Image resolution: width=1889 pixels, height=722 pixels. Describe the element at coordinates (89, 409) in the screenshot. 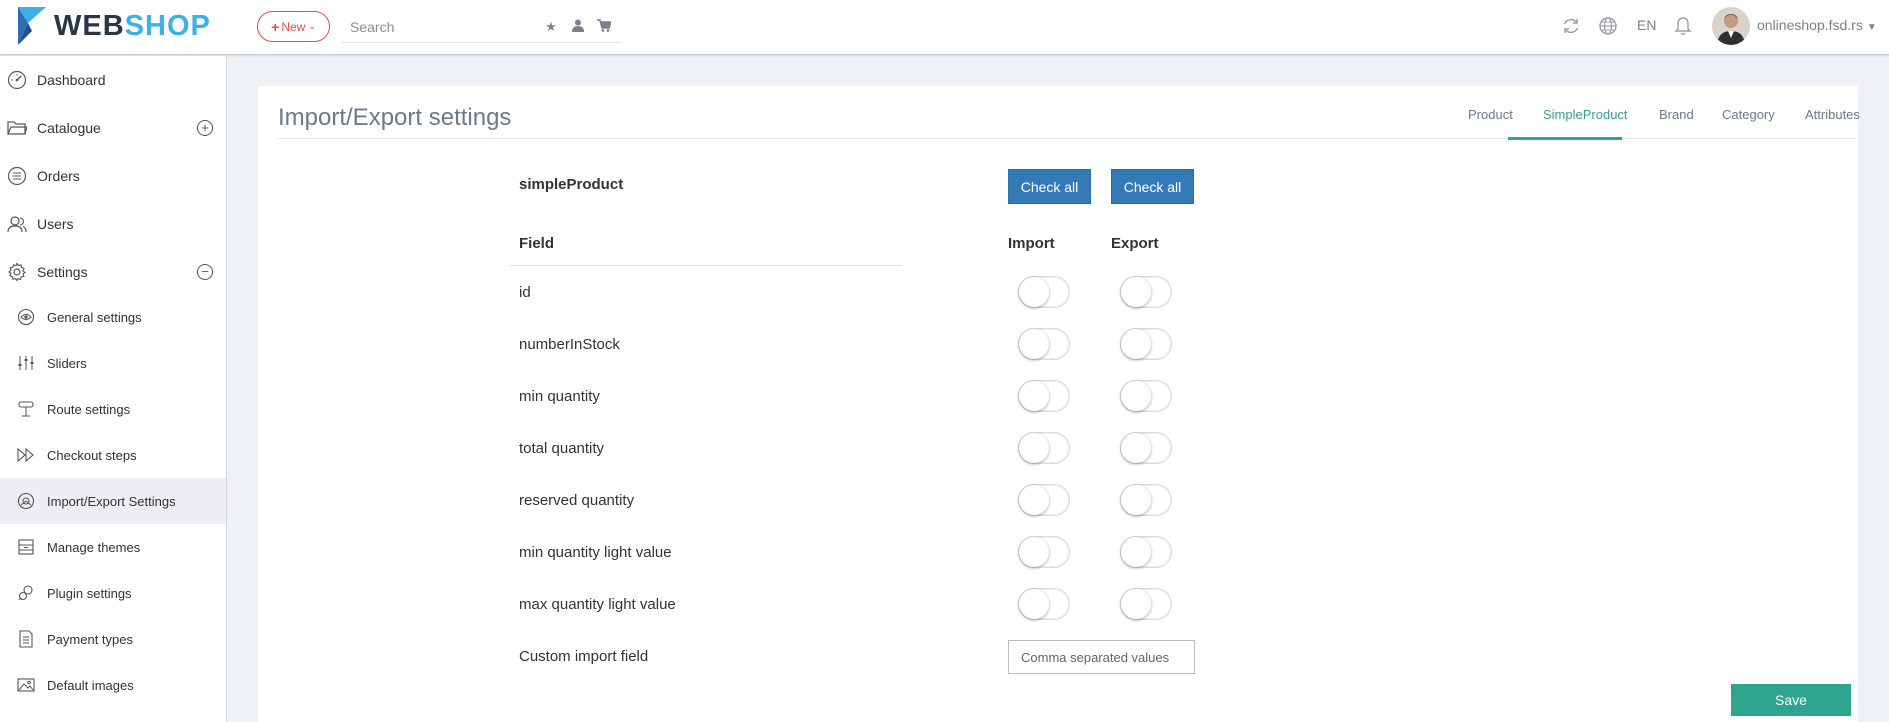

I see `sidebar-subitem-label: Route settings` at that location.